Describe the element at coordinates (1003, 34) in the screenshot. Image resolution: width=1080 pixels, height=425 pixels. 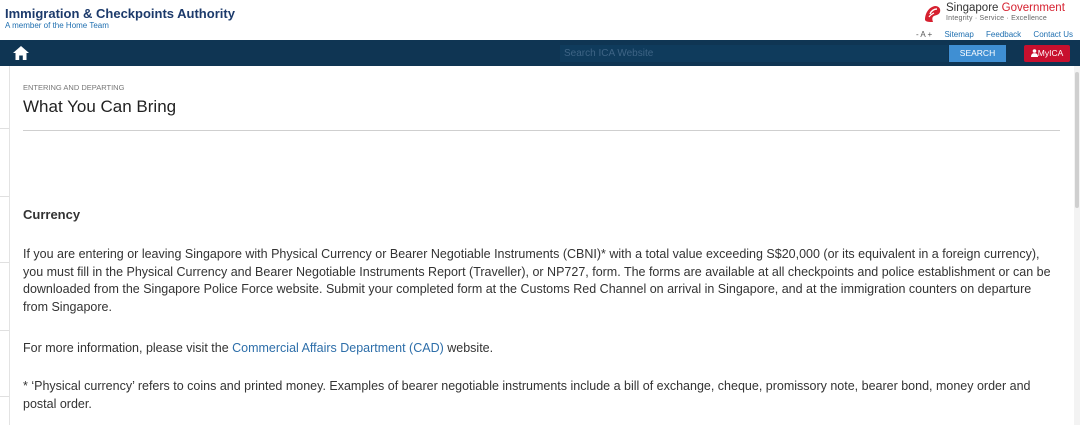
I see `feedback-link: Feedback` at that location.